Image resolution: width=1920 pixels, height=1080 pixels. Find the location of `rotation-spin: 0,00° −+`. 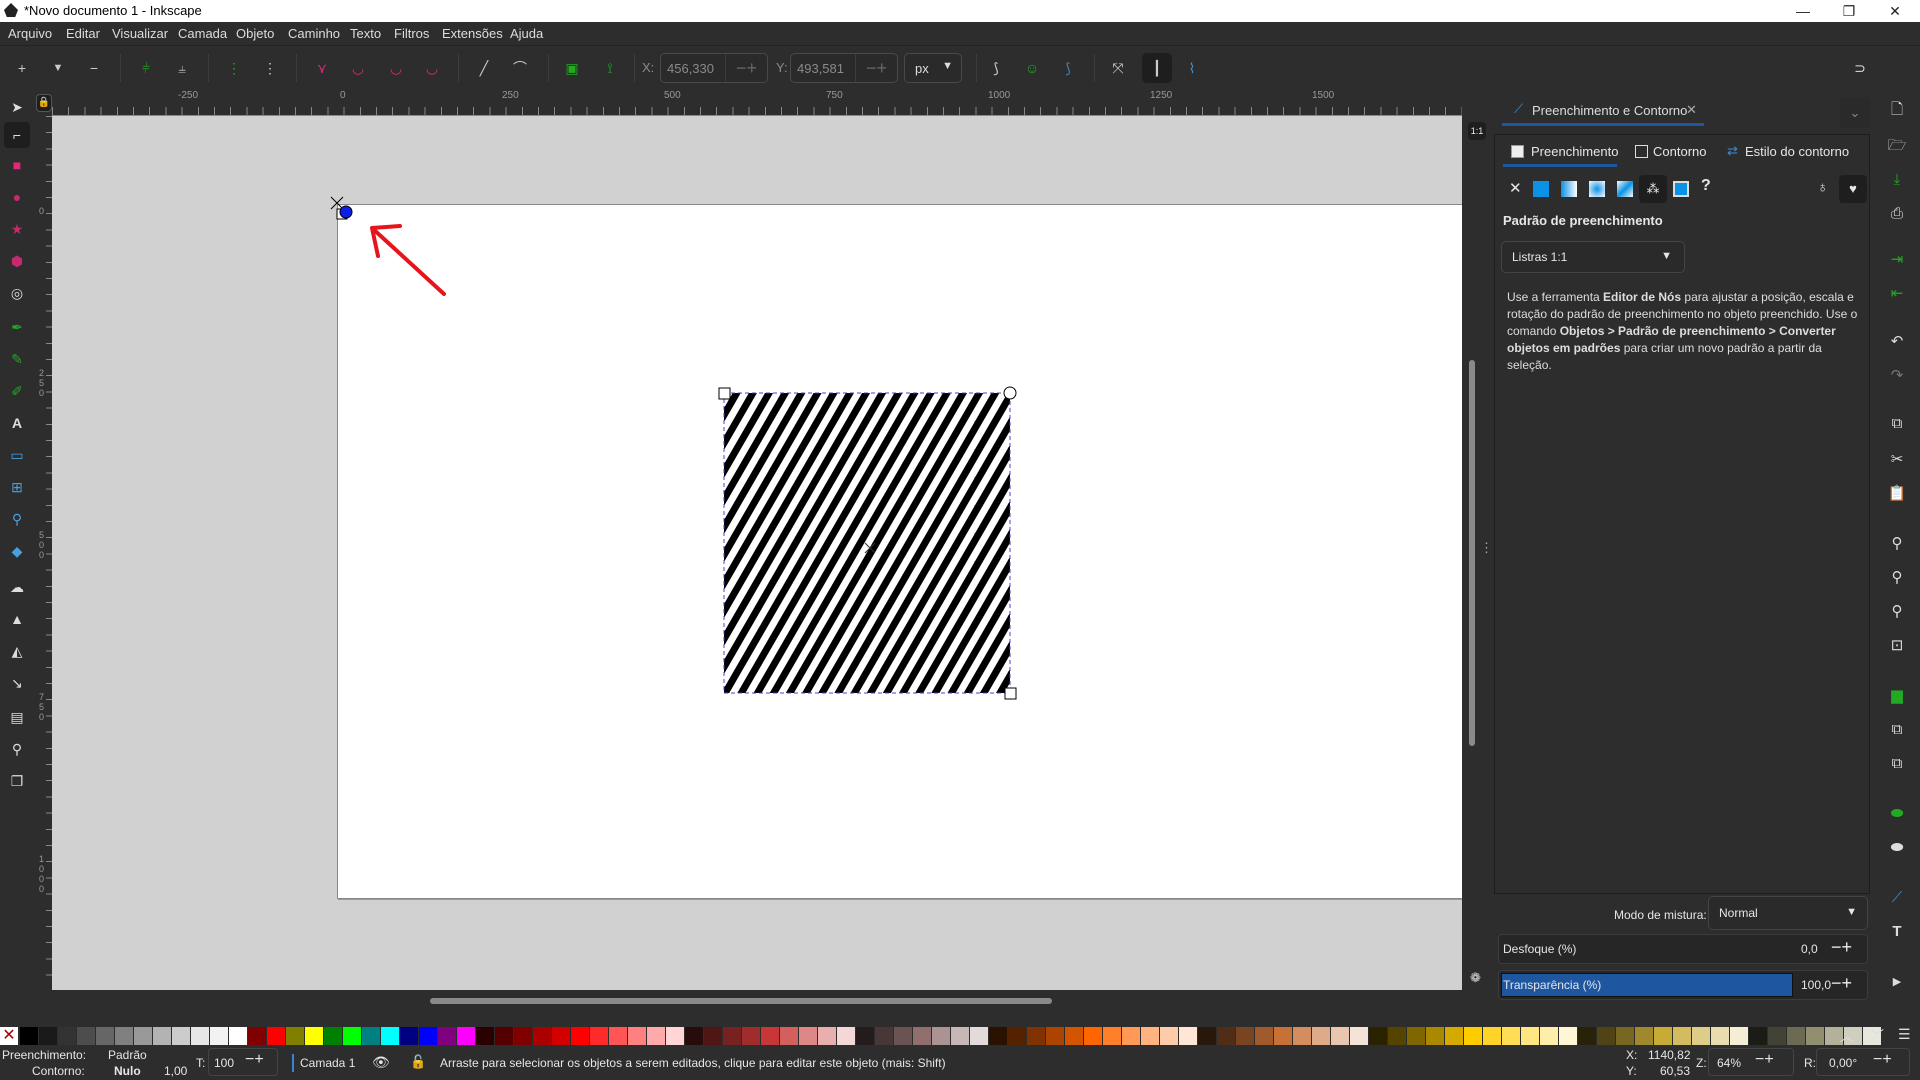

rotation-spin: 0,00° −+ is located at coordinates (1863, 1062).